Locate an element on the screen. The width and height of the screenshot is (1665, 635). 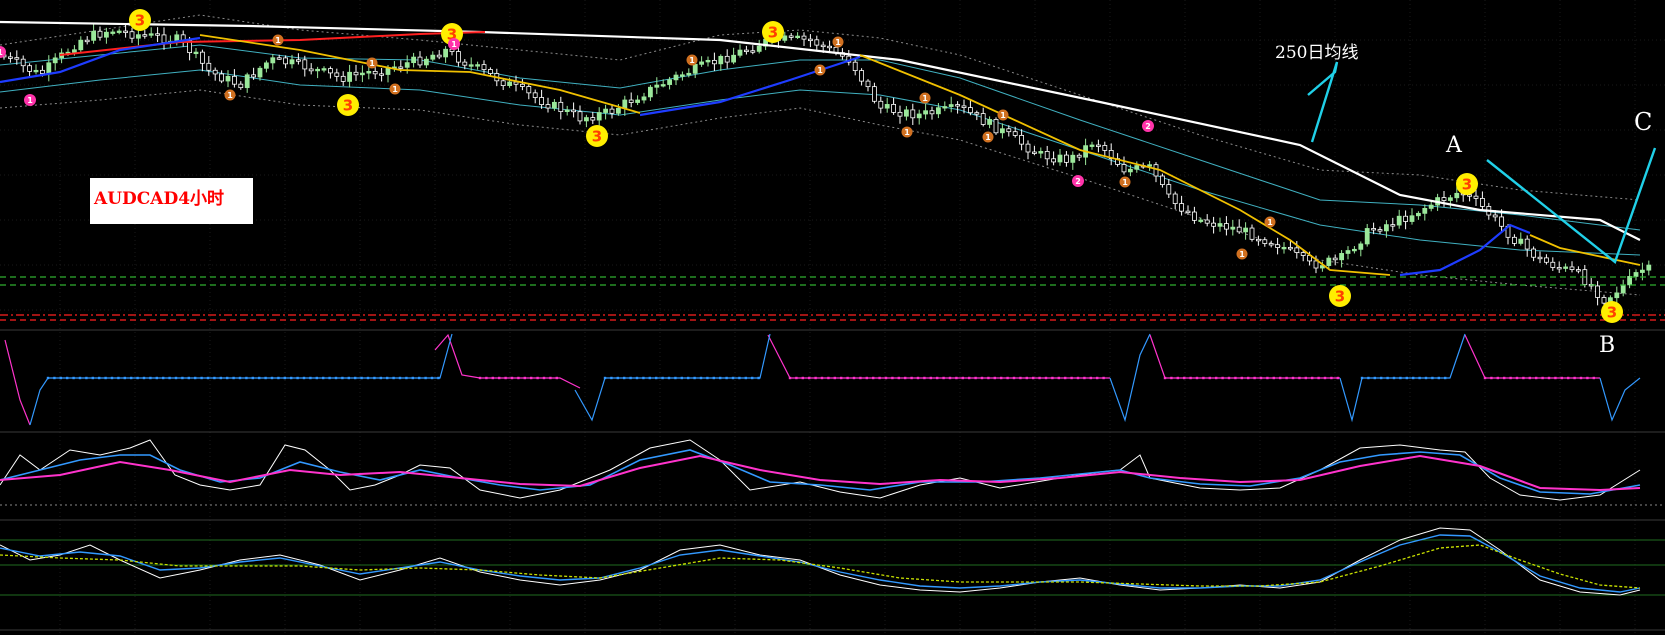
step-line-magenta is located at coordinates (1244, 356).